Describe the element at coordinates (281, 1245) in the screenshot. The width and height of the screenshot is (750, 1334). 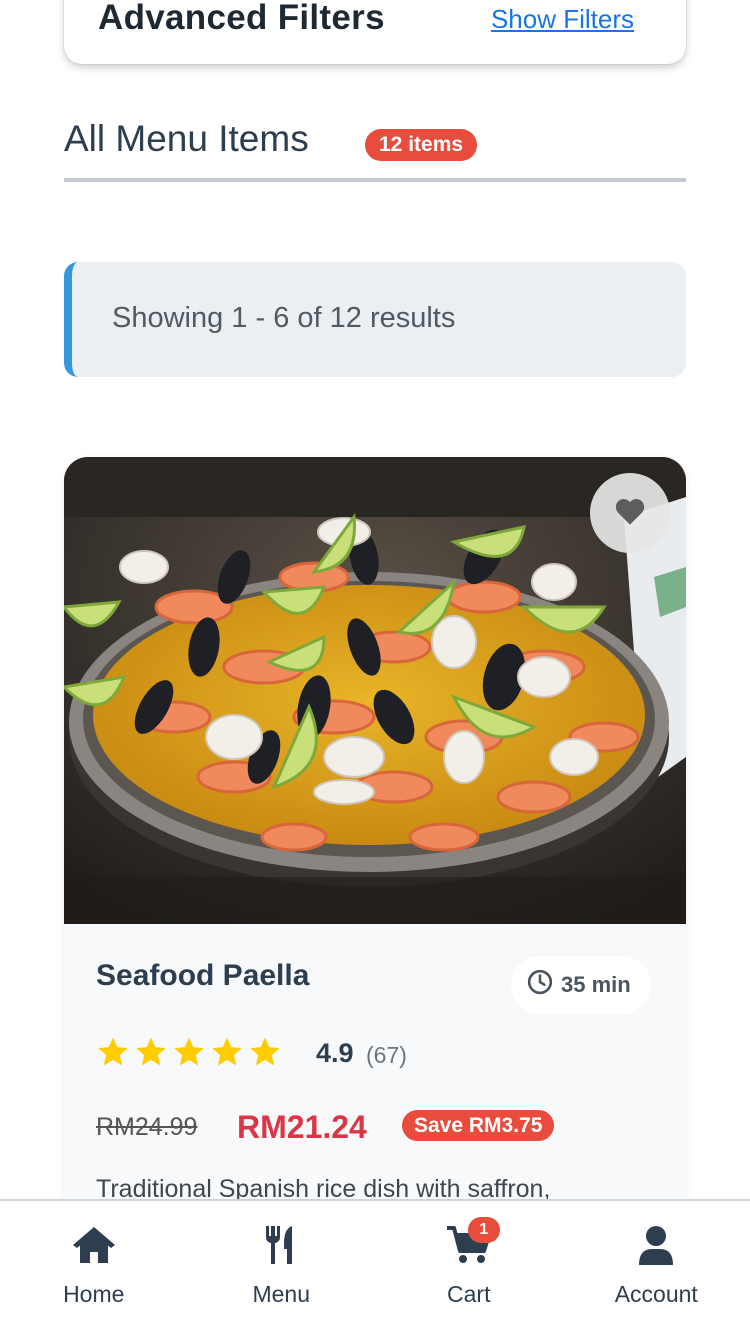
I see `utensils-icon` at that location.